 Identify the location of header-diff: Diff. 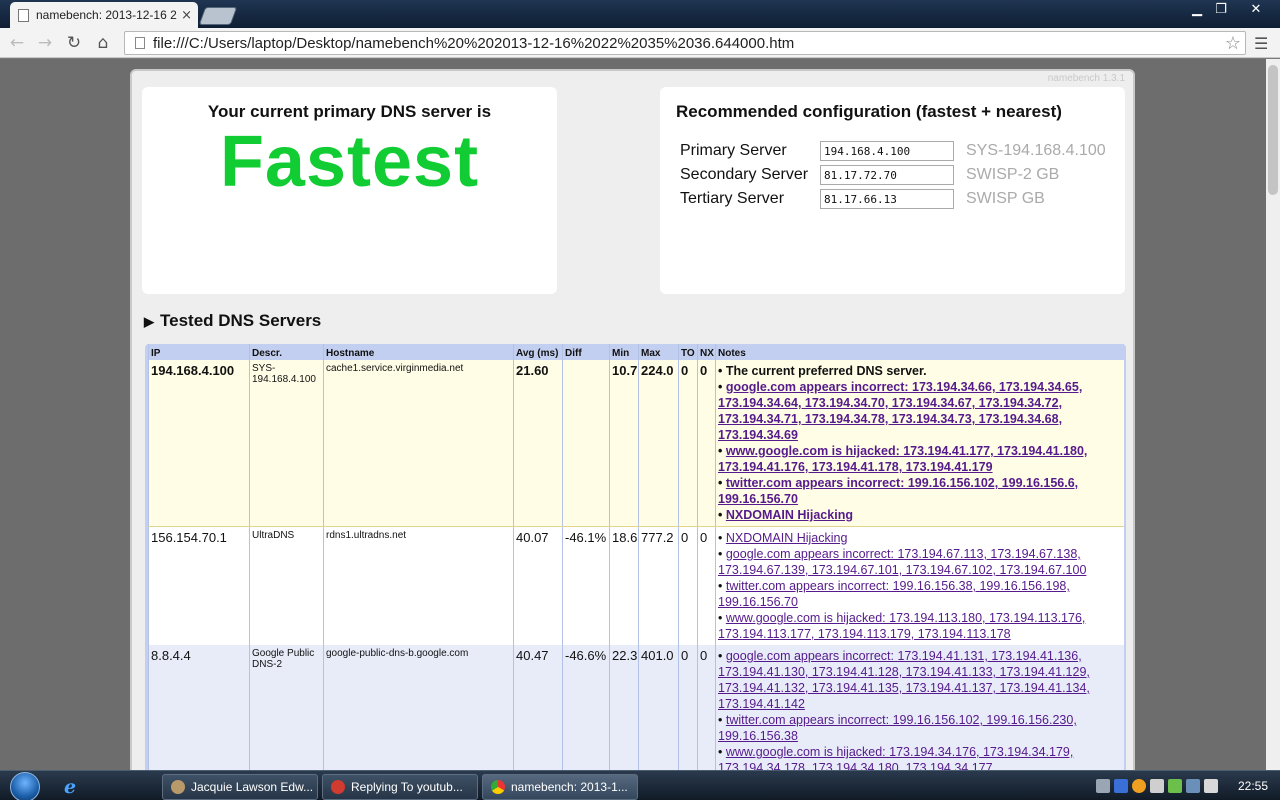
(586, 352).